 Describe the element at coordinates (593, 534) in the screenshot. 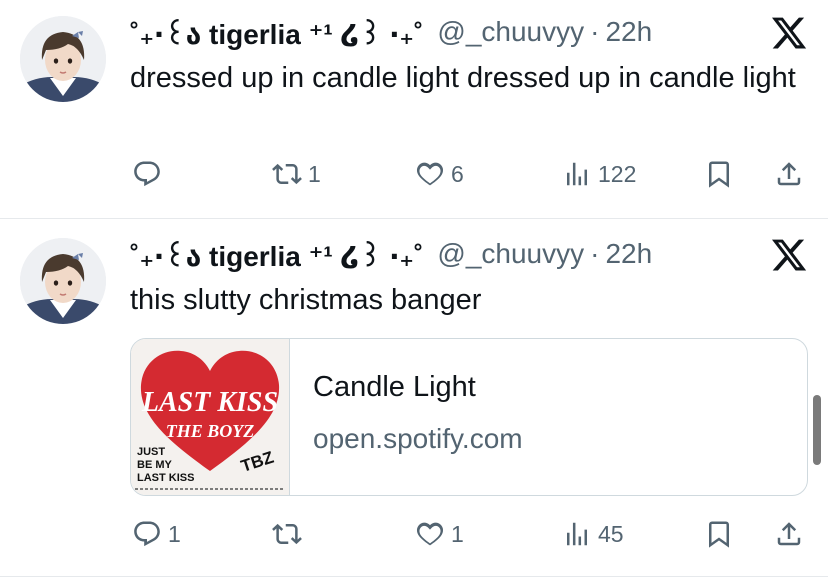

I see `views-button: 45` at that location.